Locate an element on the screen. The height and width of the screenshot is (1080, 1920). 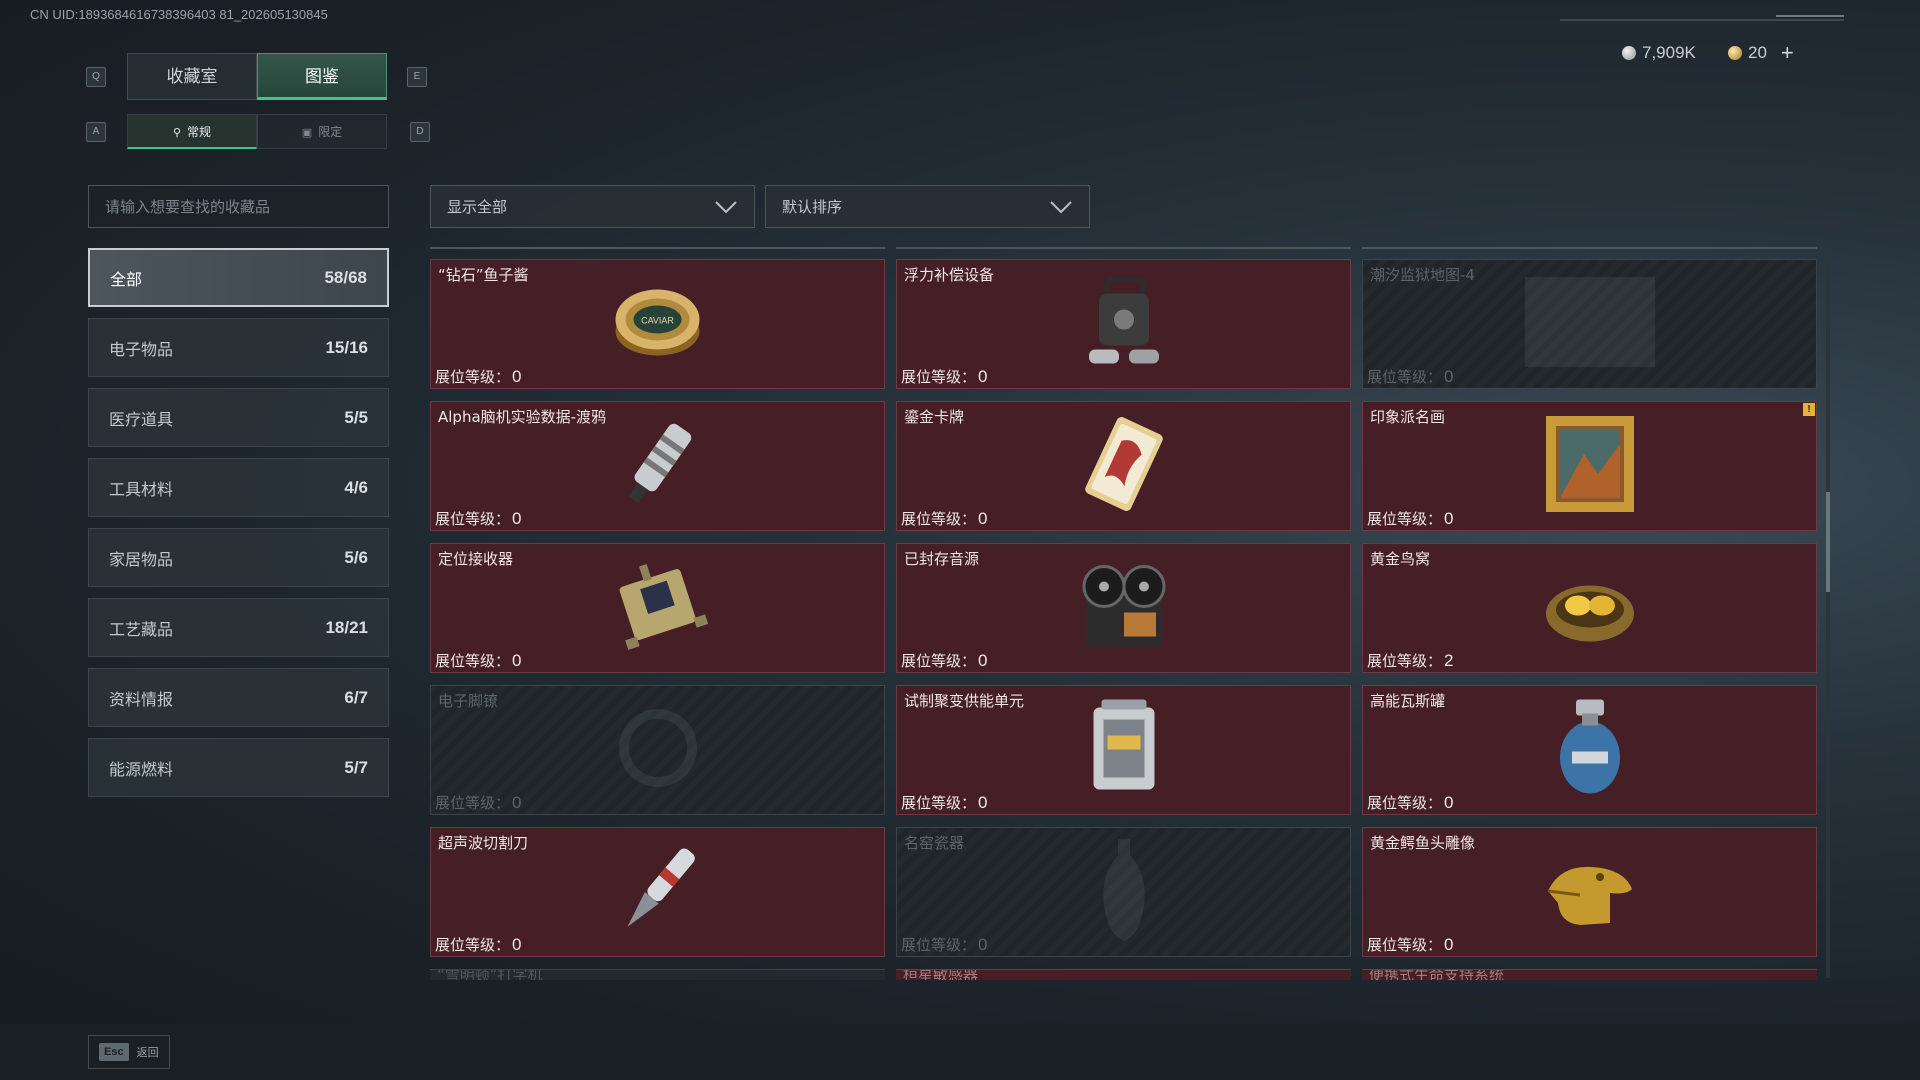
silver-coin-icon is located at coordinates (1629, 53).